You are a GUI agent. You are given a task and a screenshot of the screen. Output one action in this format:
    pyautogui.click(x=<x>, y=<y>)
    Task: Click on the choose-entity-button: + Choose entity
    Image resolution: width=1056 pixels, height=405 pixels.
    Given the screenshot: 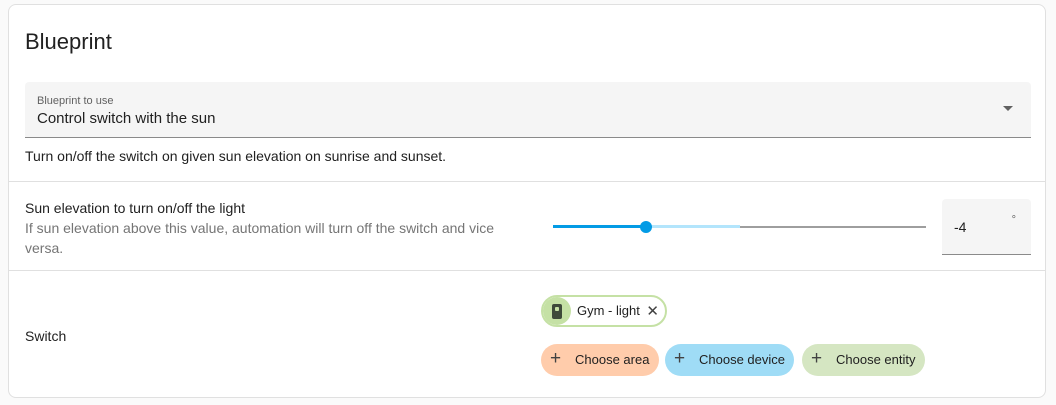 What is the action you would take?
    pyautogui.click(x=863, y=360)
    